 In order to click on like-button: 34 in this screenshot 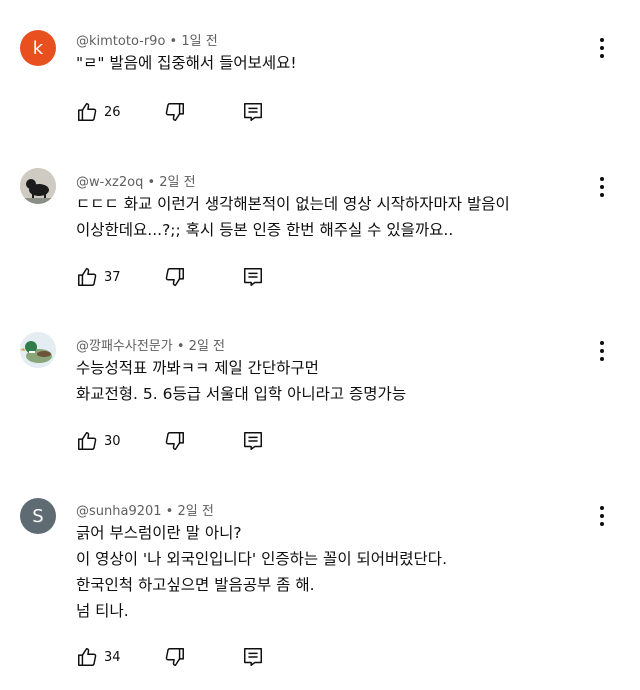, I will do `click(98, 657)`.